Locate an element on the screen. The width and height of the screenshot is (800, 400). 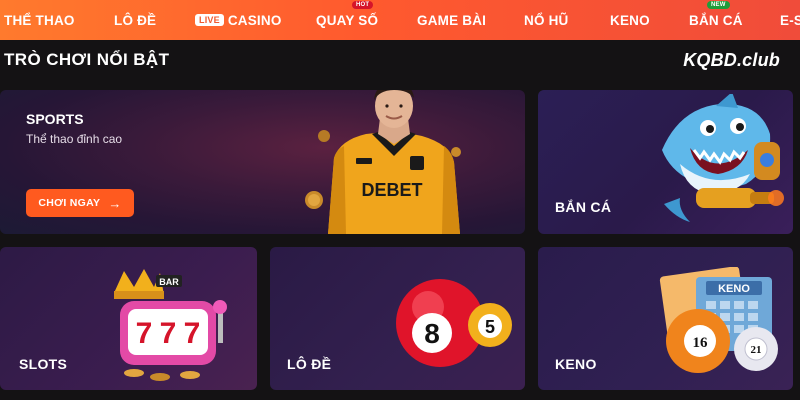
nav-item-lottery: QUAY SỐ HOT is located at coordinates (347, 14).